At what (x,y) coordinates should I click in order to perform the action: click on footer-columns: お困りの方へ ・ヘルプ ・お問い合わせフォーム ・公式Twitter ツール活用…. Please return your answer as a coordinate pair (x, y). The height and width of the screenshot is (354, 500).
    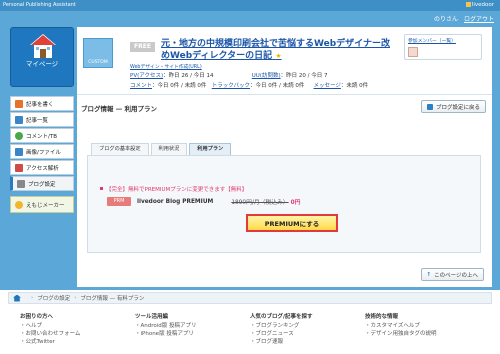
    Looking at the image, I should click on (250, 329).